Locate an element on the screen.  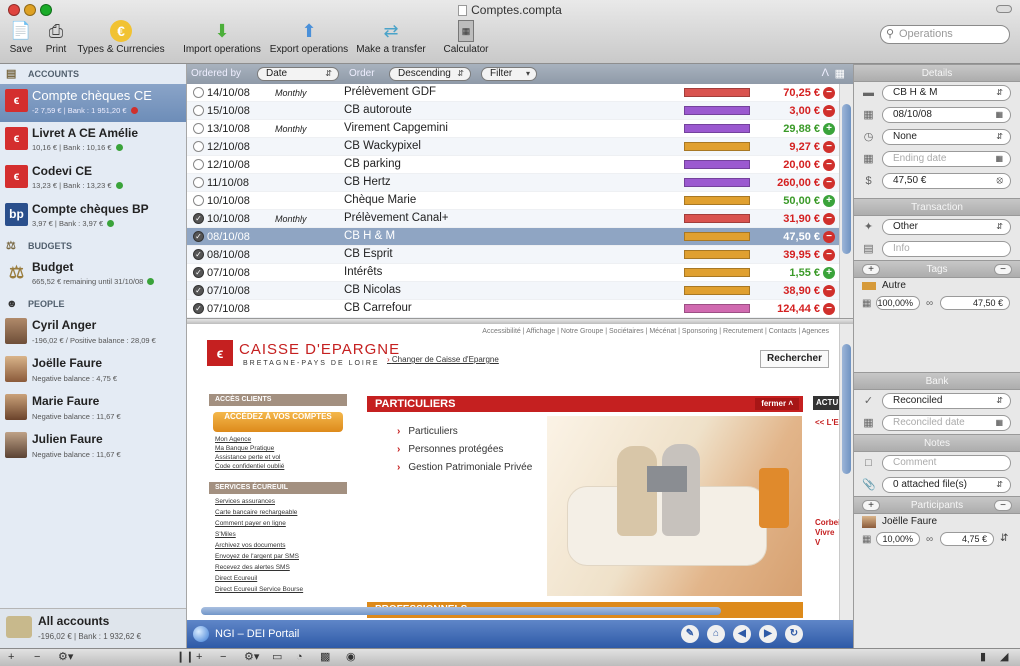
web-link: Archivez vos documents is located at coordinates (250, 545).